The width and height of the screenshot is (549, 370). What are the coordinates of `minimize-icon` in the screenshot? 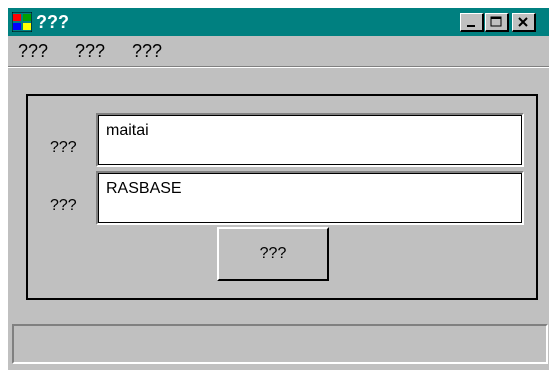 It's located at (471, 26).